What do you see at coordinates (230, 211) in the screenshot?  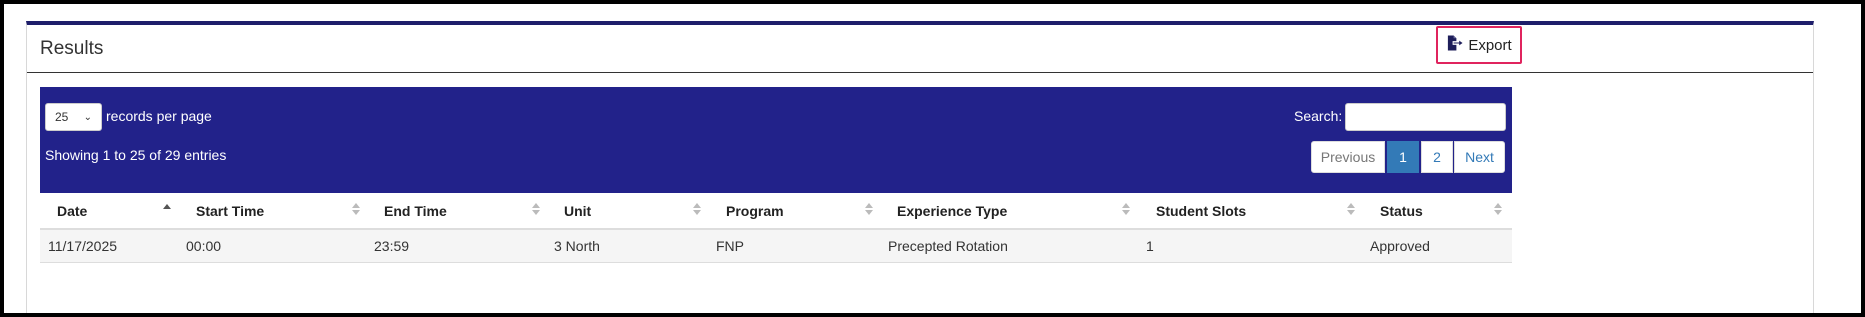 I see `column-header-start-time: Start Time` at bounding box center [230, 211].